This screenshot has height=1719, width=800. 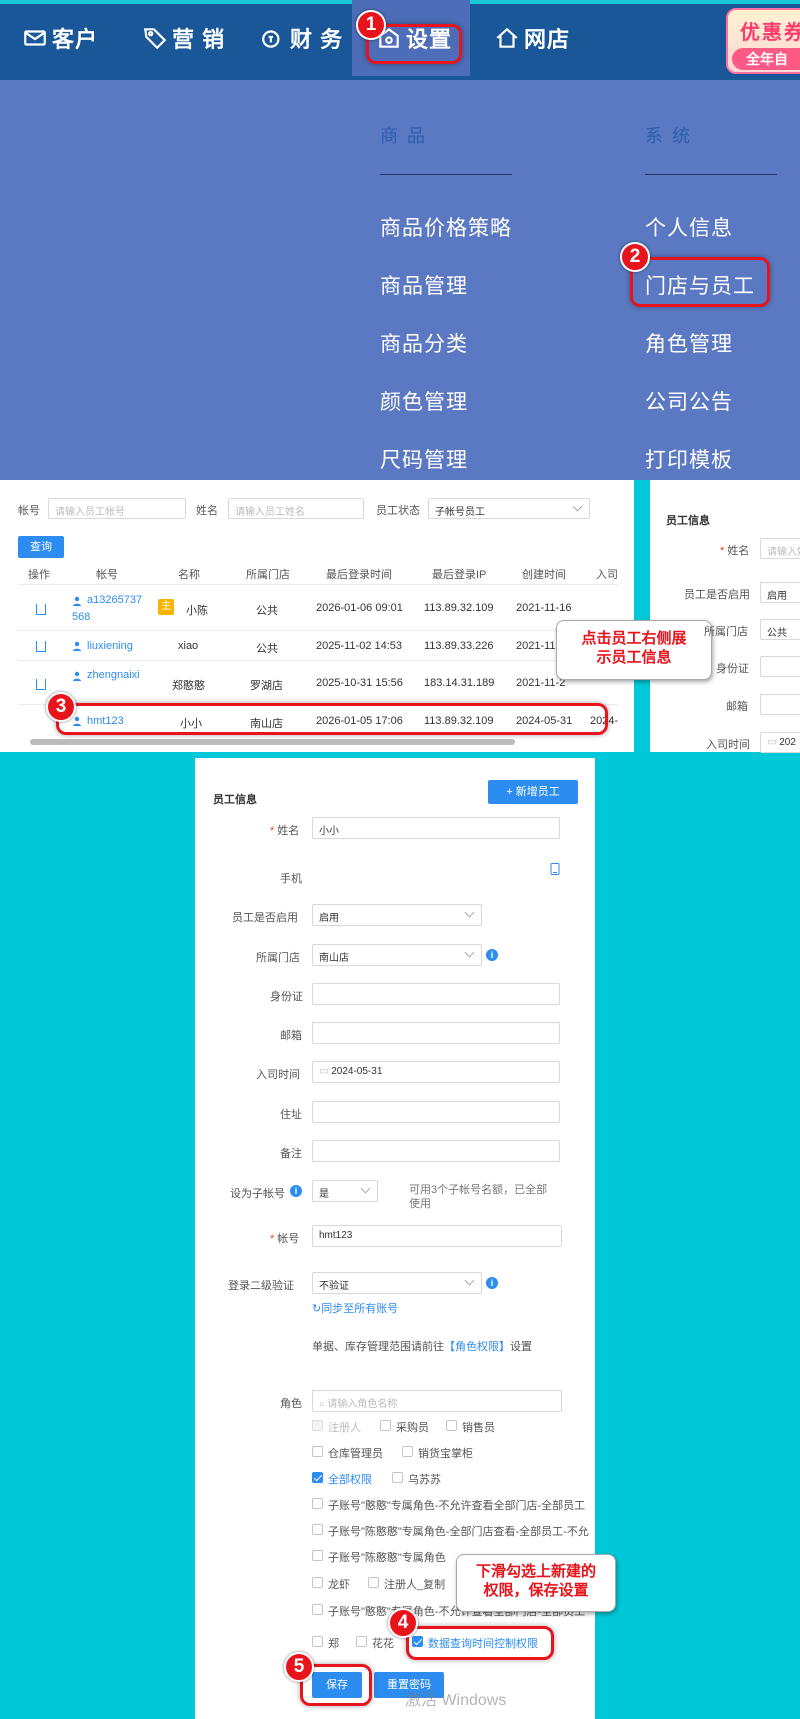 I want to click on query-button: 查询, so click(x=41, y=547).